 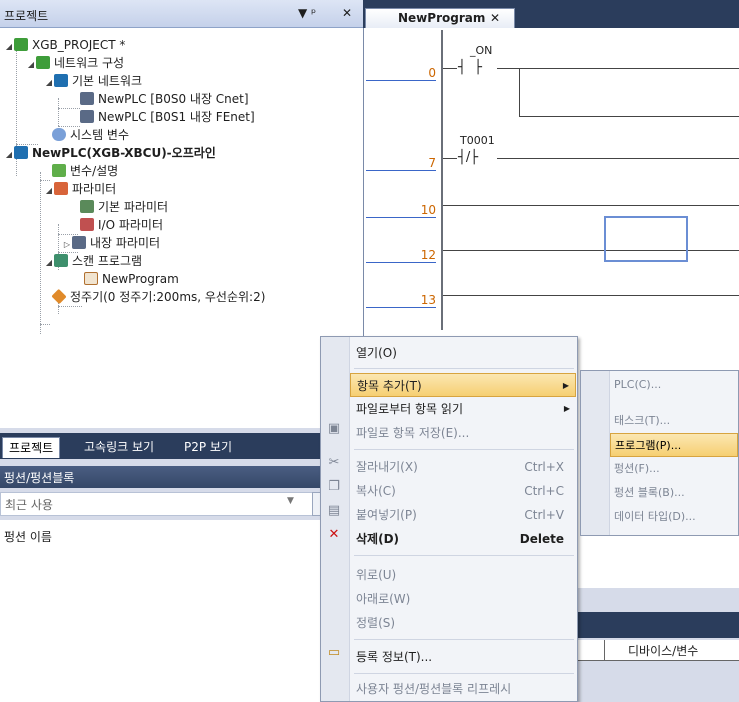 I want to click on builtin-parameter-icon, so click(x=79, y=242).